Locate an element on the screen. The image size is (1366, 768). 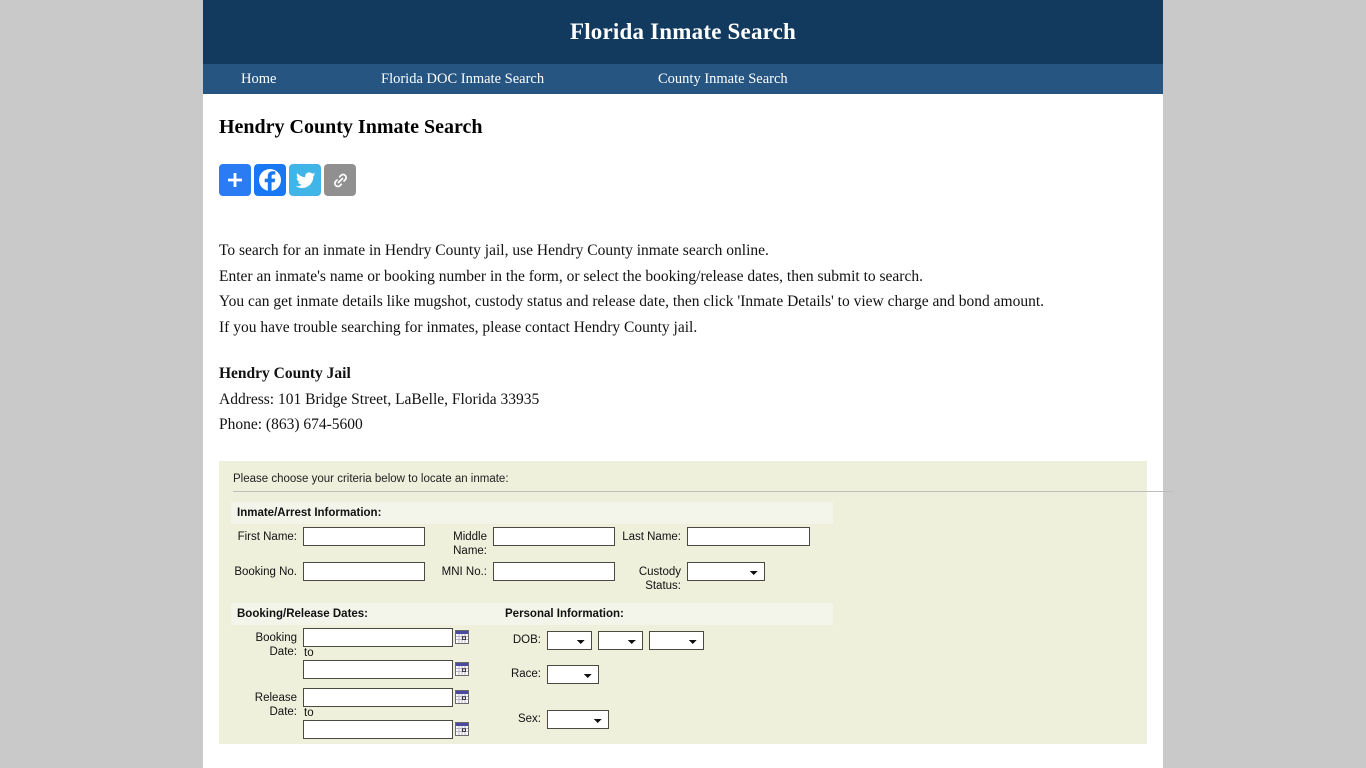
release-date-from-line is located at coordinates (386, 697).